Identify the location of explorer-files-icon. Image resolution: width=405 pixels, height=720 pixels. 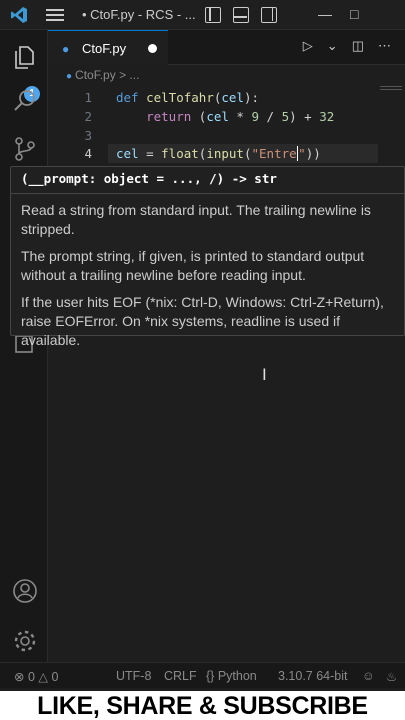
(25, 57).